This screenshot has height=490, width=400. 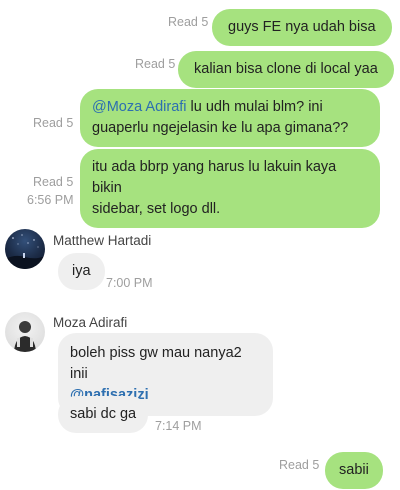 I want to click on message-line: @Moza Adirafi lu udh mulai blm? ini, so click(x=207, y=107).